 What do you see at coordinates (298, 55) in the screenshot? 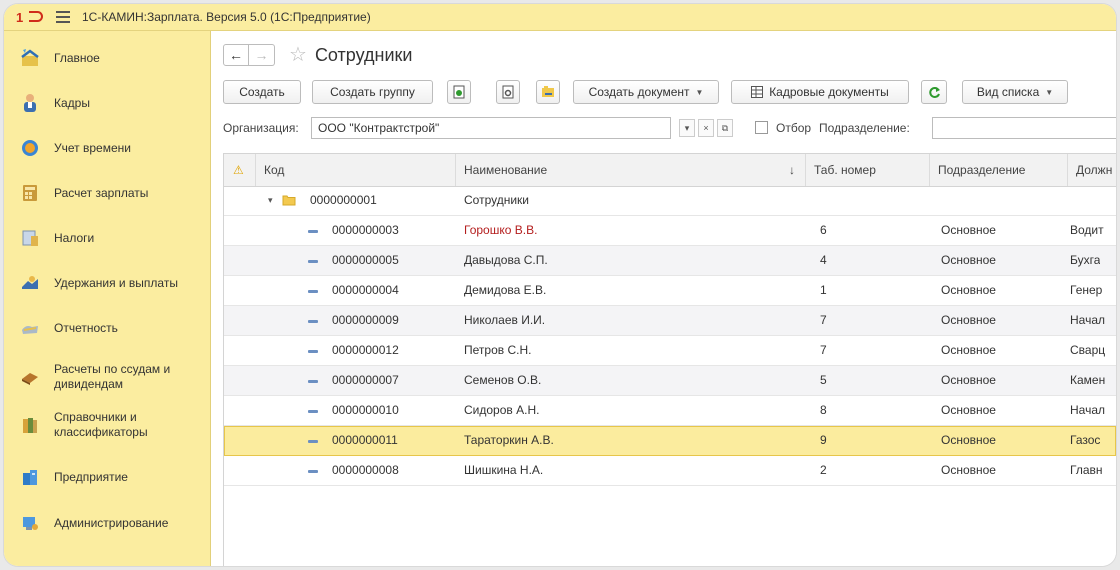
I see `favorite-star-icon: ☆` at bounding box center [298, 55].